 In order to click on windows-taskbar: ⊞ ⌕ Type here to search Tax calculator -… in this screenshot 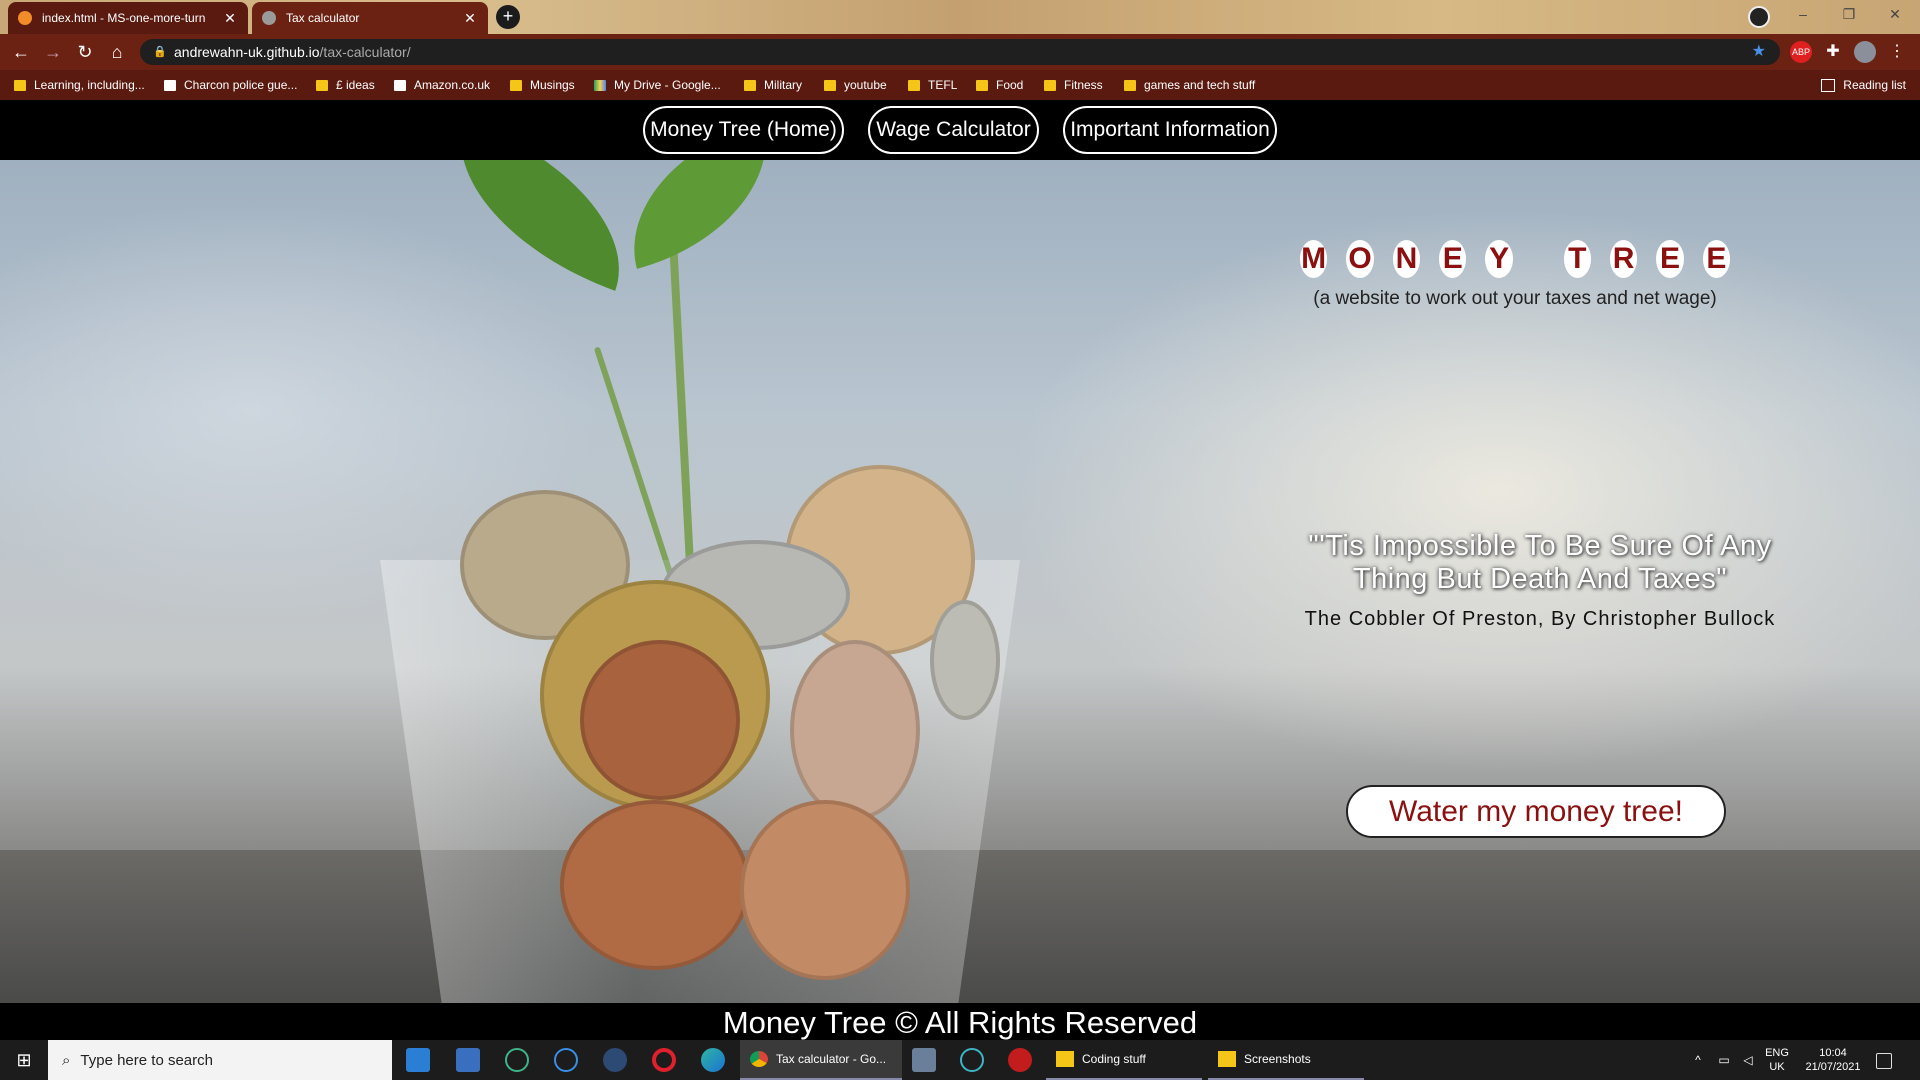, I will do `click(960, 1060)`.